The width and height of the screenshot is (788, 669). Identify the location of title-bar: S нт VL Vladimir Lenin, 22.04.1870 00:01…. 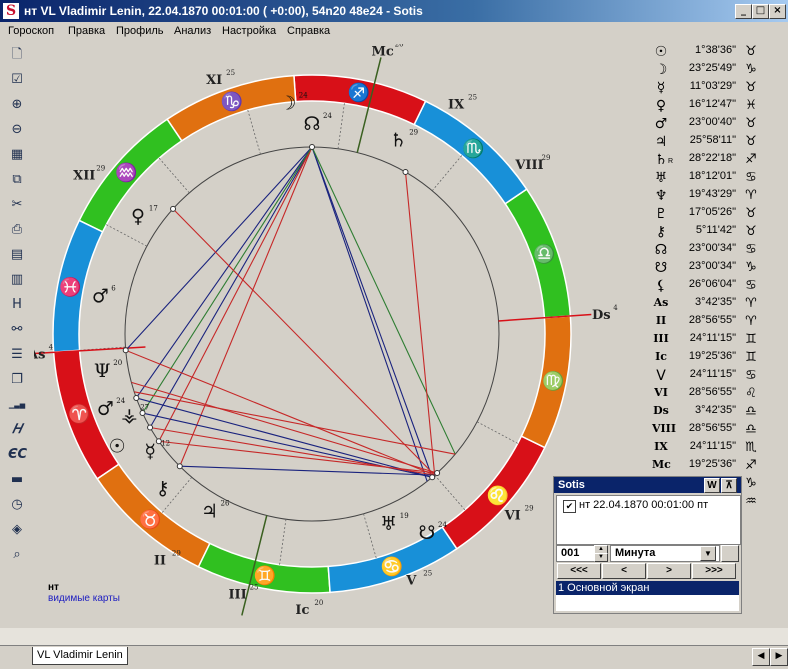
(394, 11).